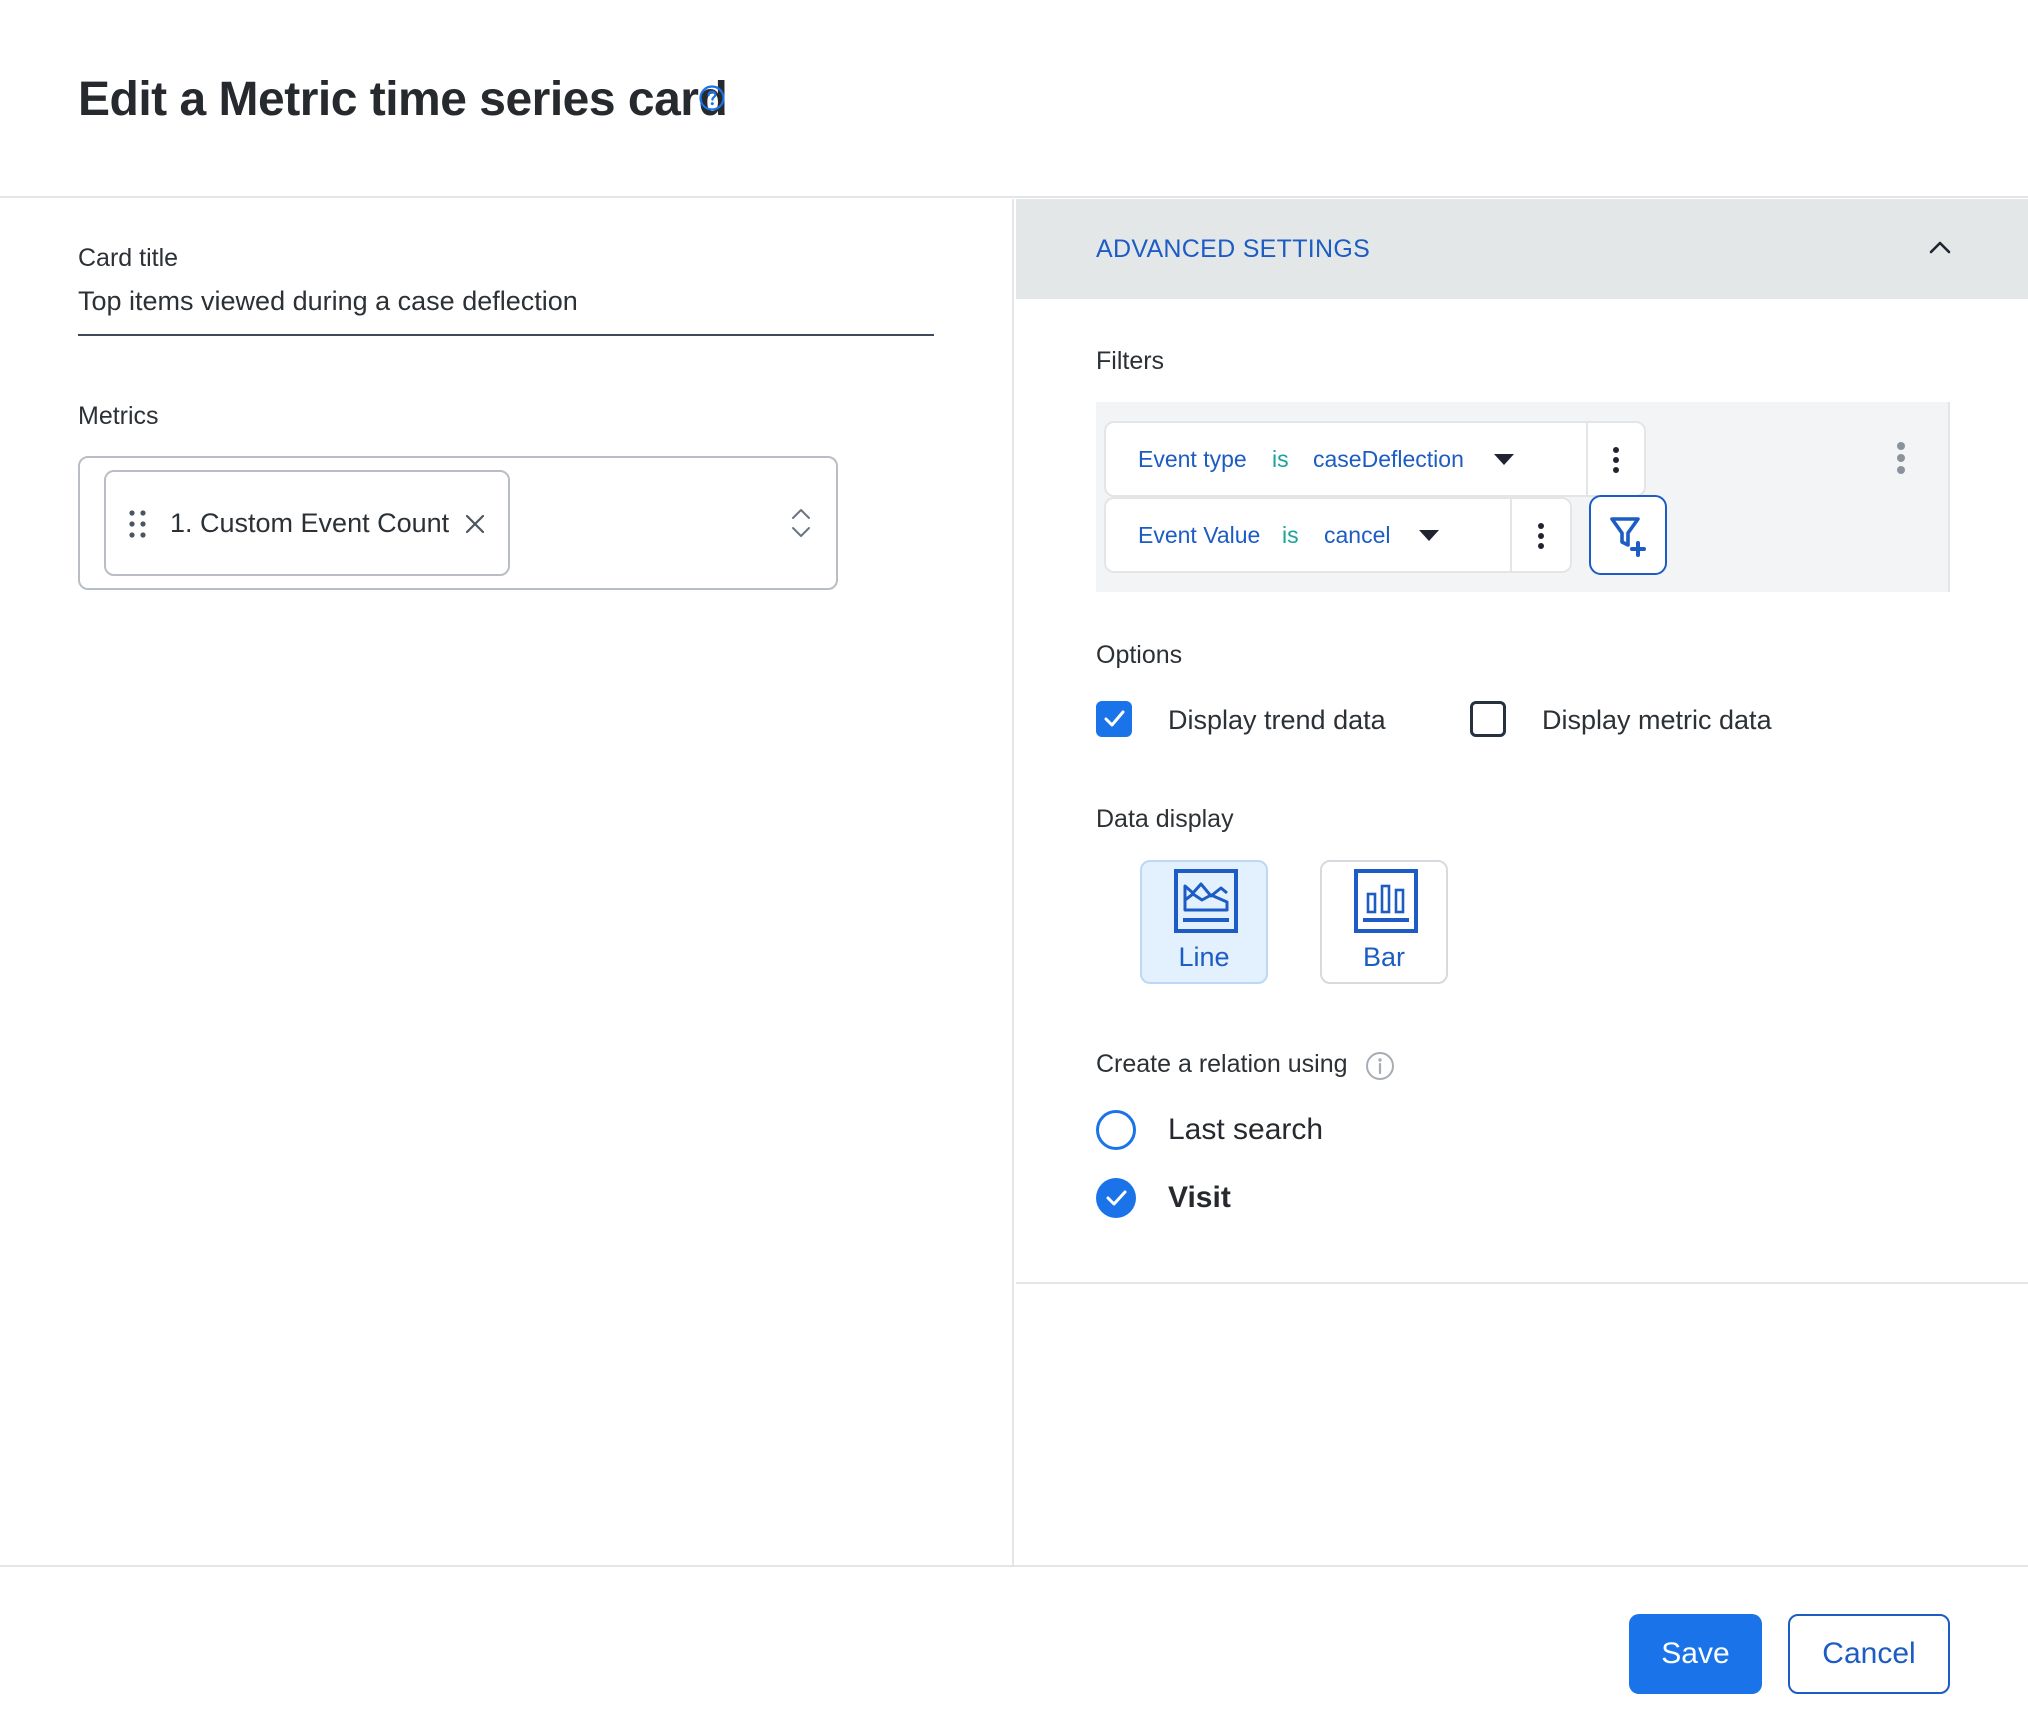 This screenshot has height=1734, width=2028. What do you see at coordinates (1386, 901) in the screenshot?
I see `bar-chart-icon` at bounding box center [1386, 901].